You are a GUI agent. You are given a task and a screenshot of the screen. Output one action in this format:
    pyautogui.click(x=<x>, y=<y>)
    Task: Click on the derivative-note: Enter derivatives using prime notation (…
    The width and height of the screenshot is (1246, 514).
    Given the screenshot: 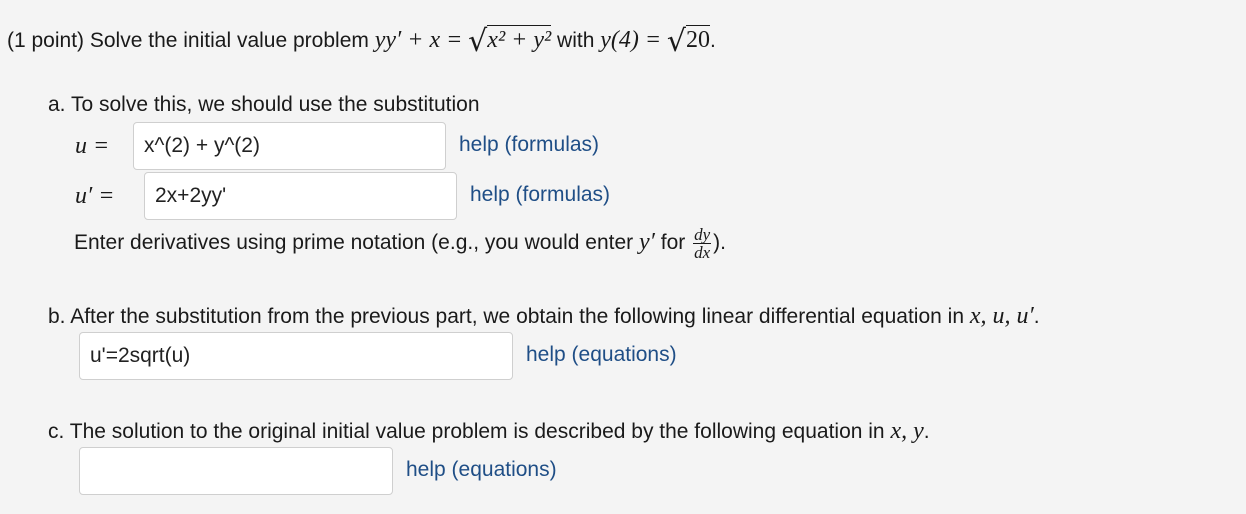 What is the action you would take?
    pyautogui.click(x=400, y=243)
    